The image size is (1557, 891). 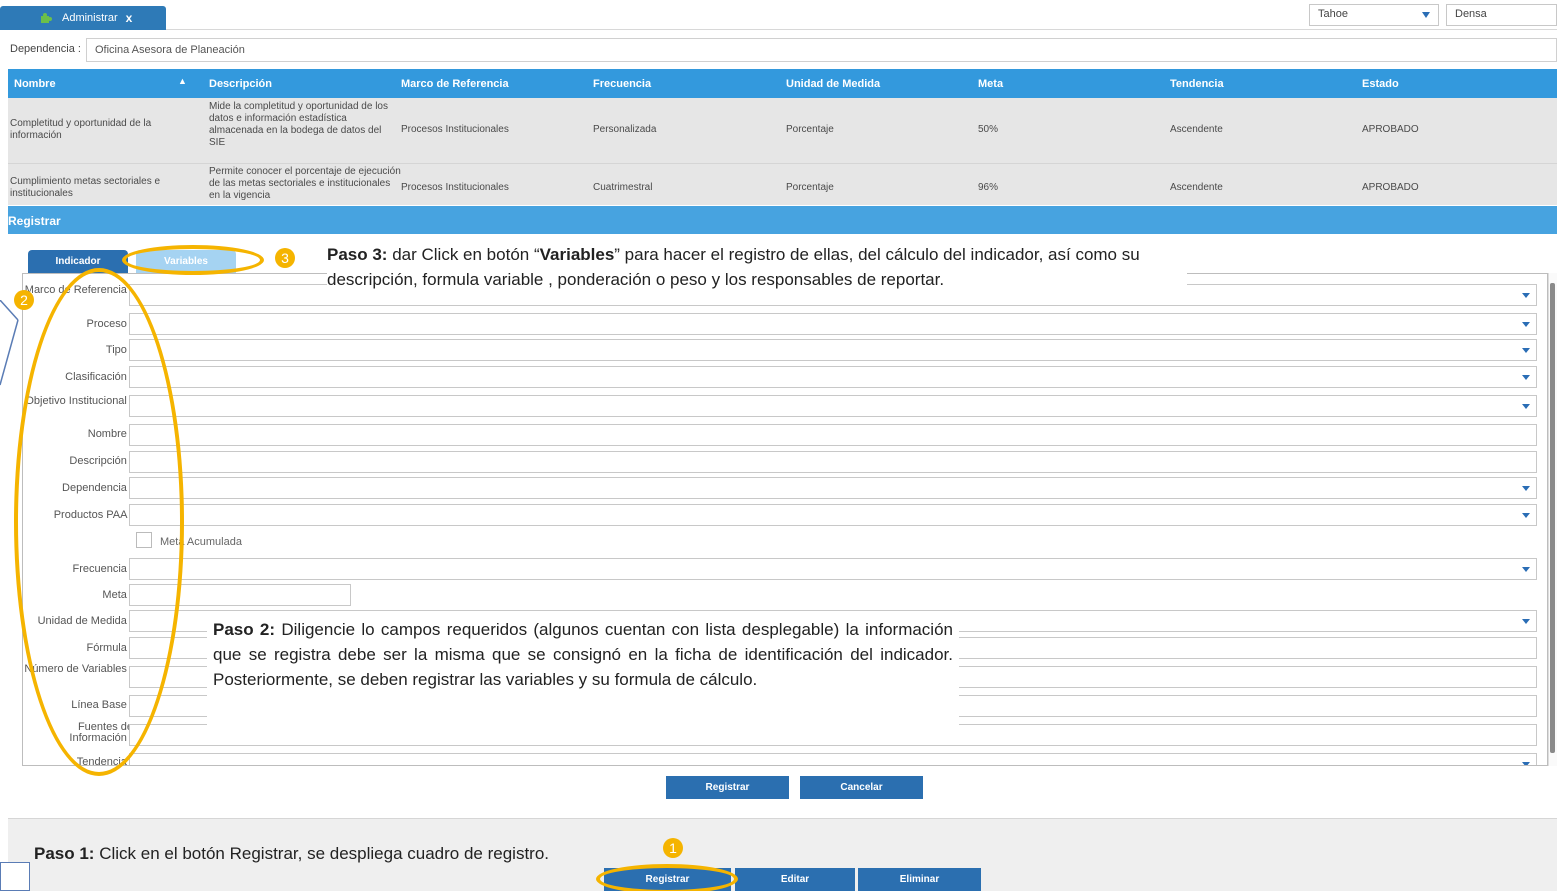 I want to click on top-bar: Administrar x Tahoe Densa, so click(x=778, y=15).